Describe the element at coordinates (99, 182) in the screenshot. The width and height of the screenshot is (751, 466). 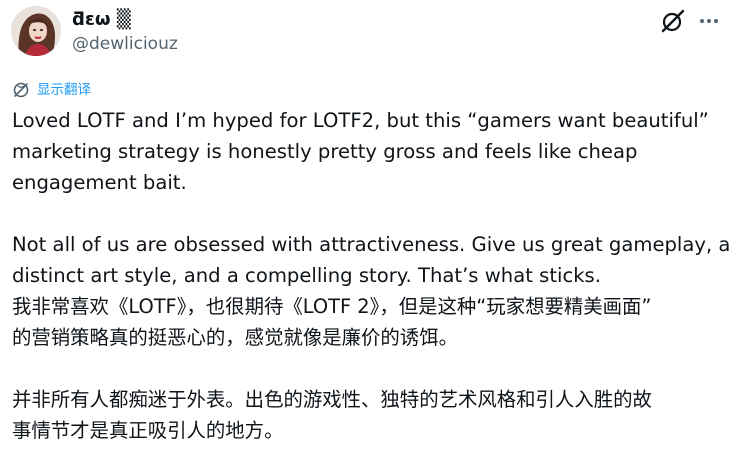
I see `tweet-text-line: engagement bait.` at that location.